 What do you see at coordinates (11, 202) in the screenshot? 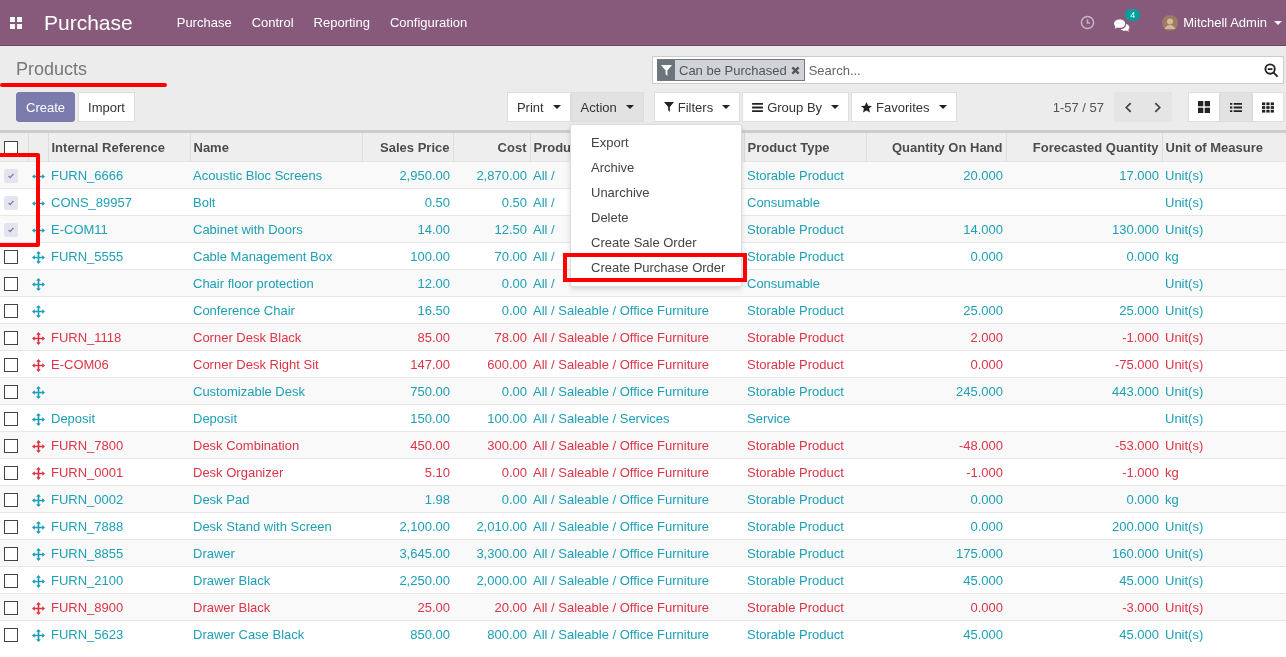
I see `check-icon` at bounding box center [11, 202].